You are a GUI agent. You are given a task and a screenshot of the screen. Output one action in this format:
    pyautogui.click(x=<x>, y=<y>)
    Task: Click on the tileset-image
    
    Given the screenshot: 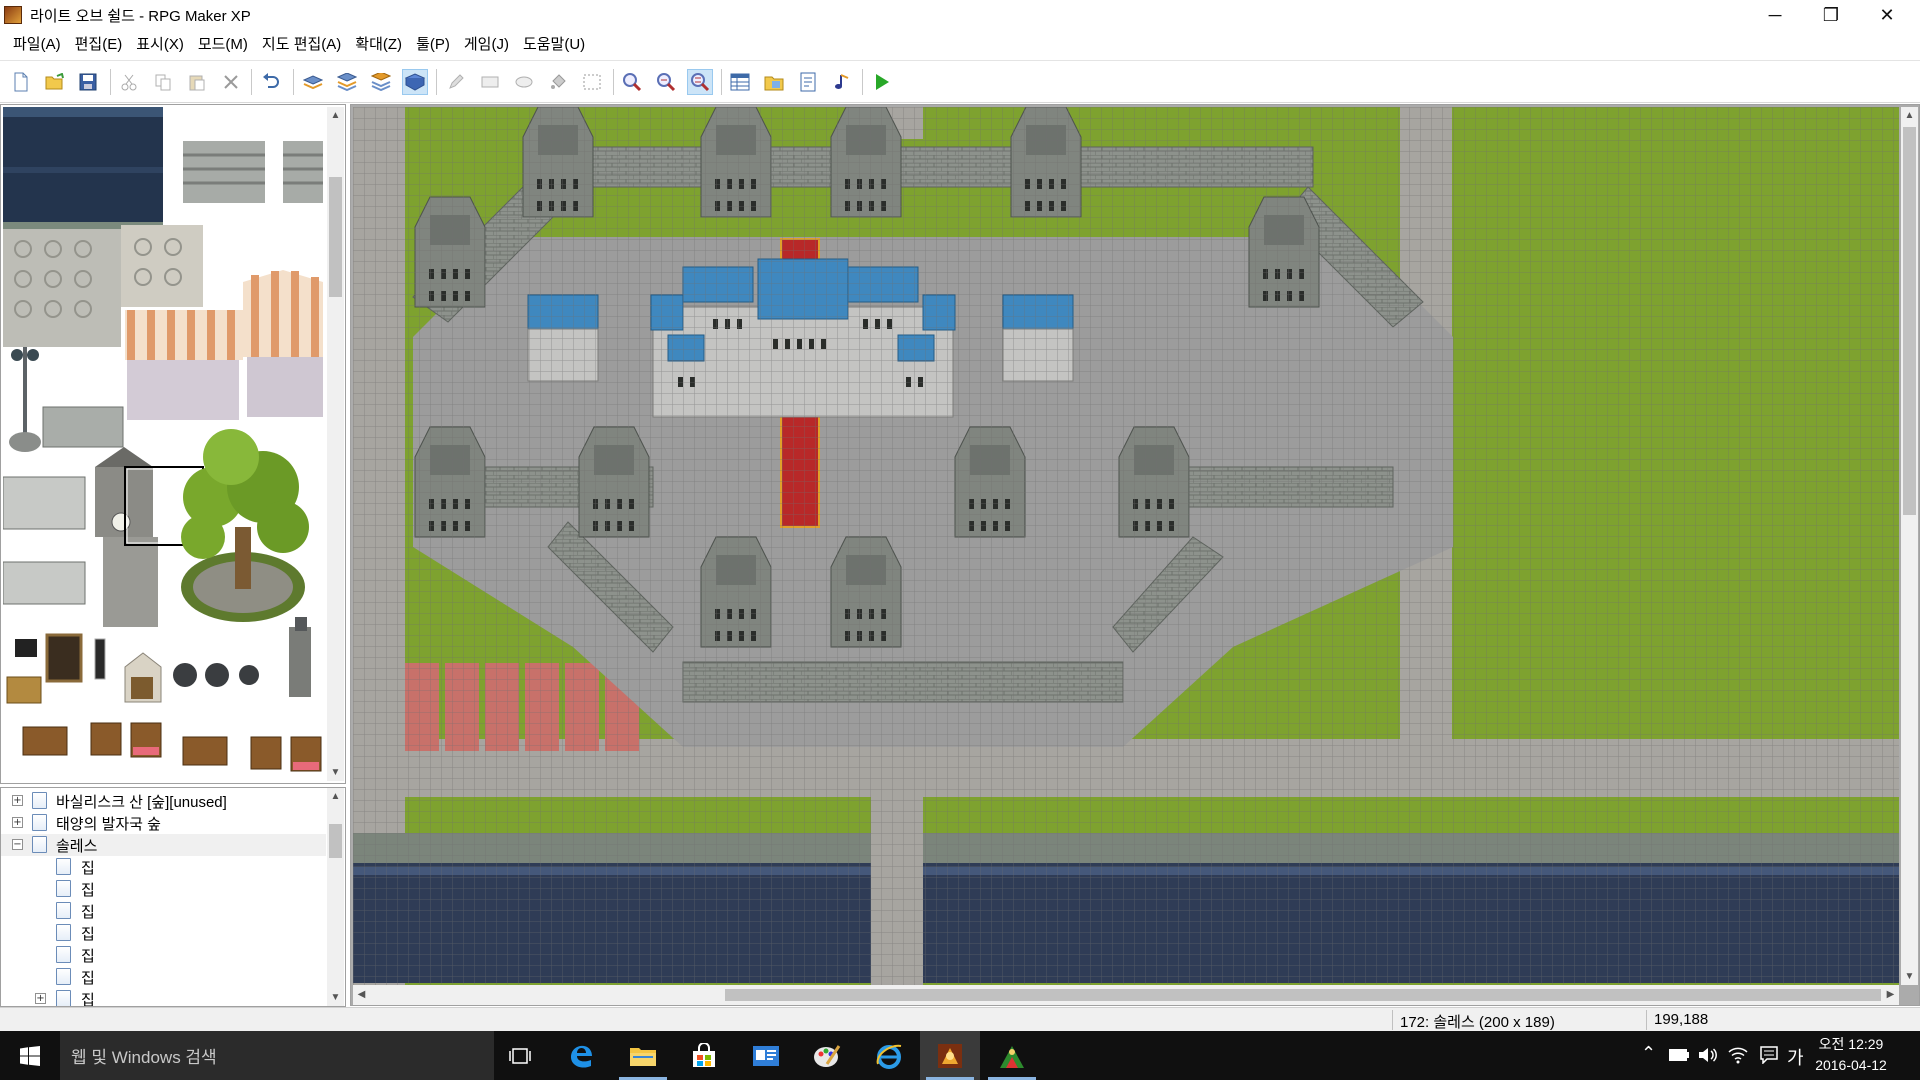 What is the action you would take?
    pyautogui.click(x=164, y=444)
    